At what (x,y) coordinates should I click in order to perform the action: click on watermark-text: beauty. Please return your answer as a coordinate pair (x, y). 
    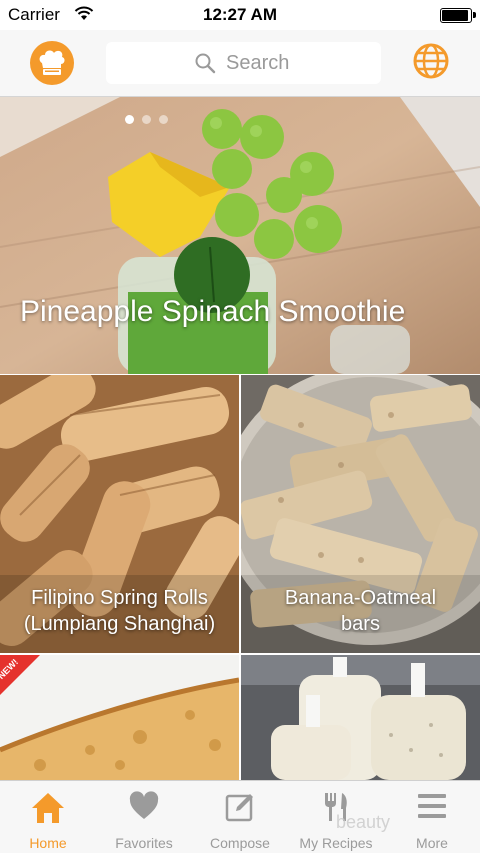
    Looking at the image, I should click on (363, 822).